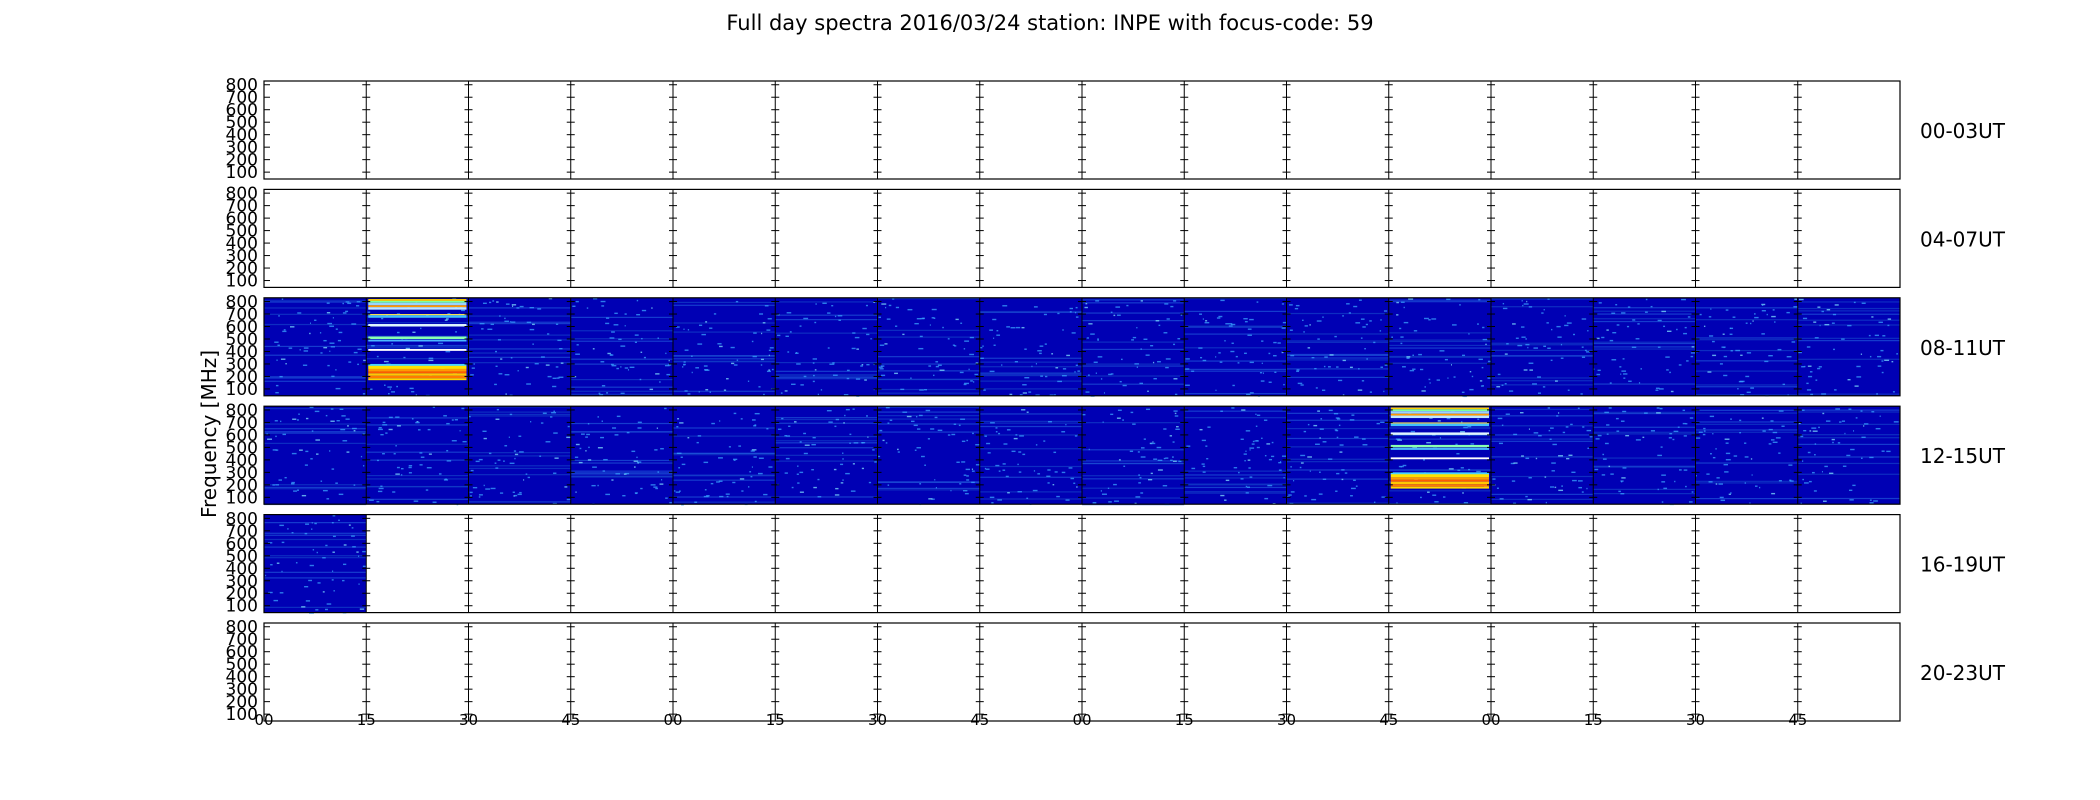 The width and height of the screenshot is (2100, 800). What do you see at coordinates (1439, 408) in the screenshot?
I see `burst-band` at bounding box center [1439, 408].